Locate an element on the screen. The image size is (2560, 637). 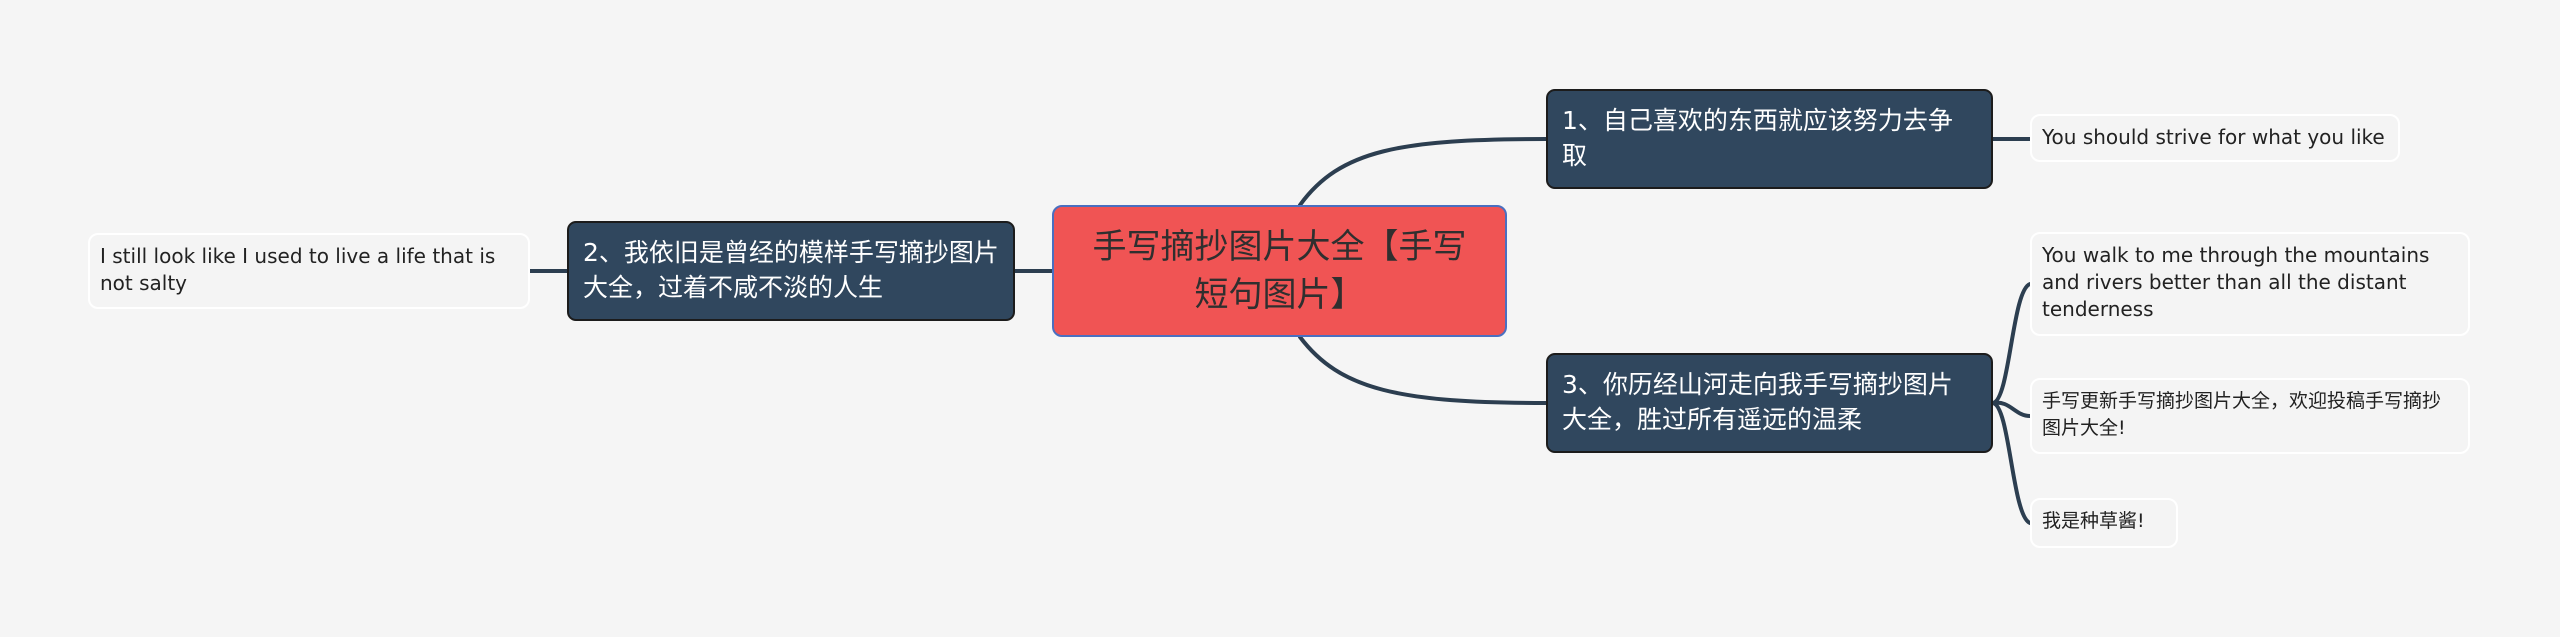
branch-topic-2: 2、我依旧是曾经的模样手写摘抄图片大全，过着不咸不淡的人生 is located at coordinates (791, 271).